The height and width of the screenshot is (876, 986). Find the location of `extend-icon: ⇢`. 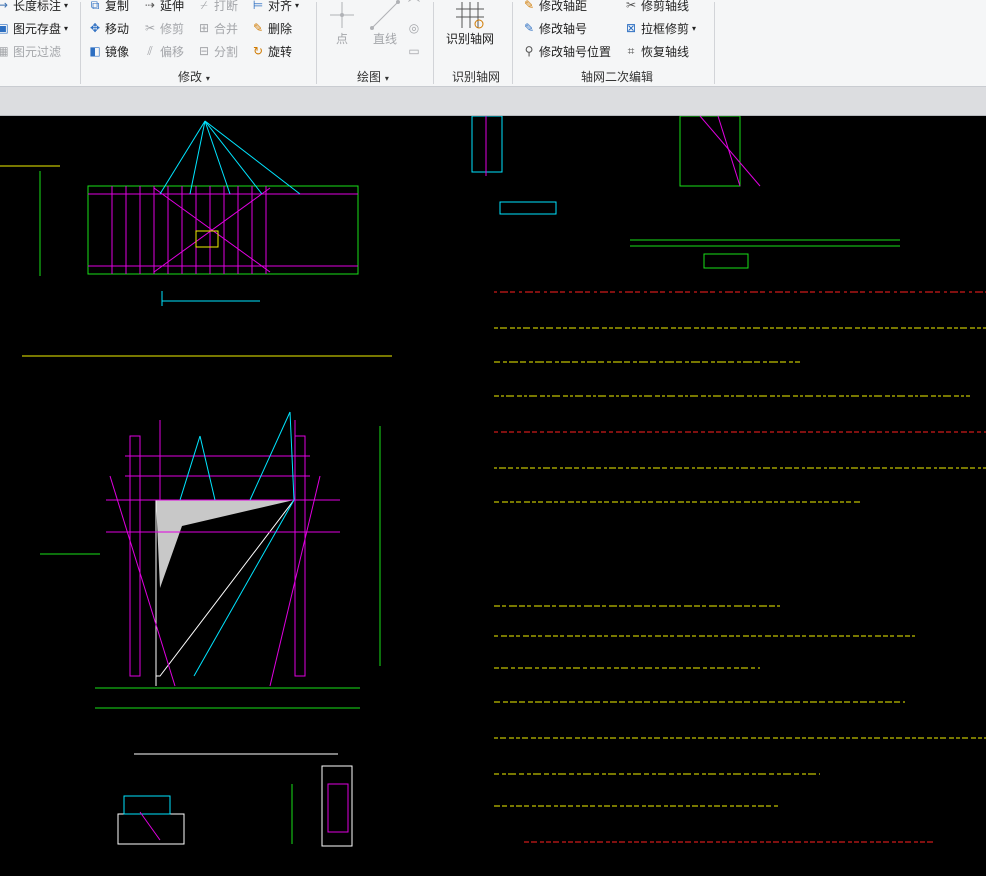

extend-icon: ⇢ is located at coordinates (150, 6).